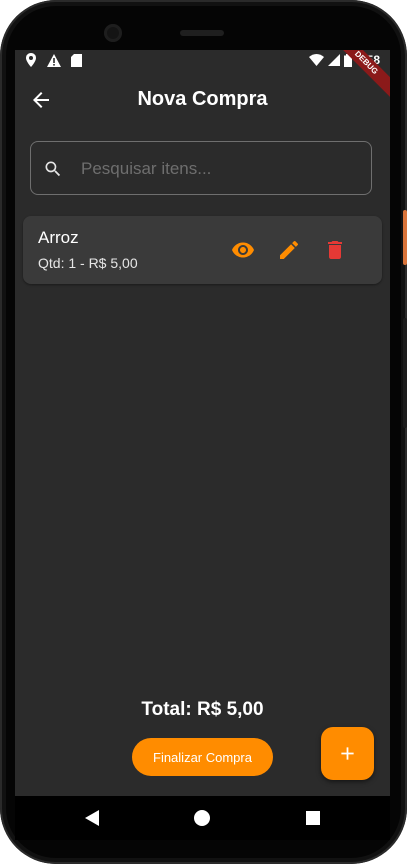 This screenshot has width=407, height=864. Describe the element at coordinates (88, 263) in the screenshot. I see `item-details: Qtd: 1 - R$ 5,00` at that location.